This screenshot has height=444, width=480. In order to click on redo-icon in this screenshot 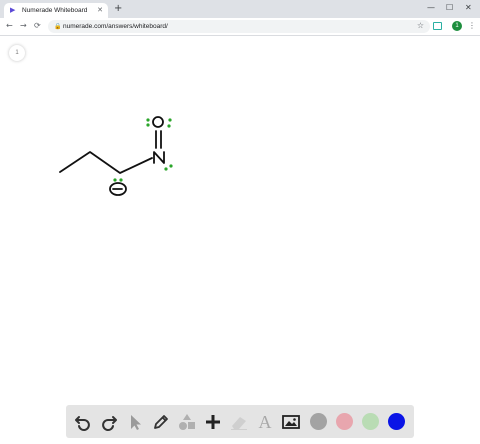, I will do `click(109, 422)`.